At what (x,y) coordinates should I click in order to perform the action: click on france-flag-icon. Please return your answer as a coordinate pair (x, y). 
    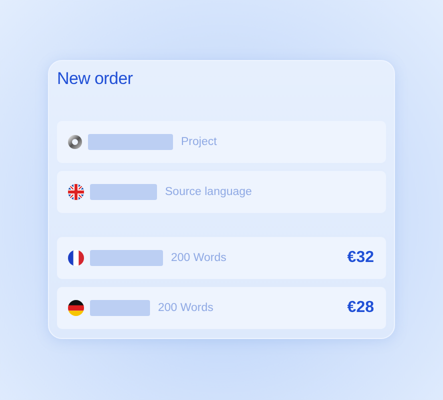
    Looking at the image, I should click on (76, 258).